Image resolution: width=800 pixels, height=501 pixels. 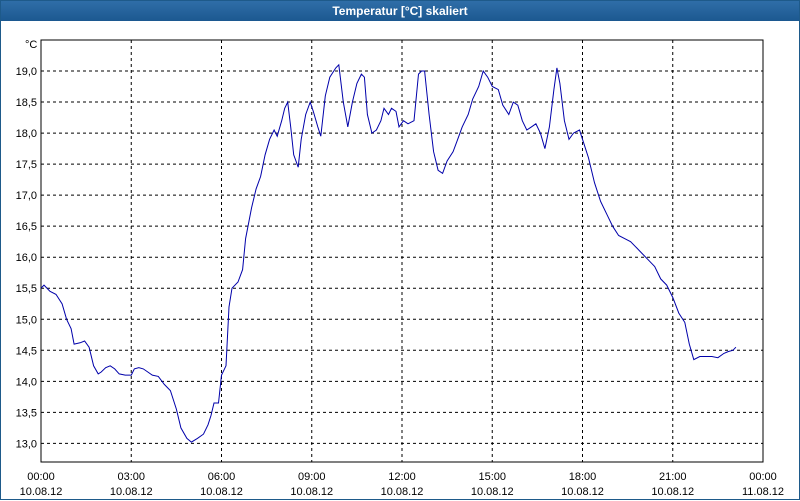 I want to click on y-tick-label: 17,5, so click(x=26, y=165).